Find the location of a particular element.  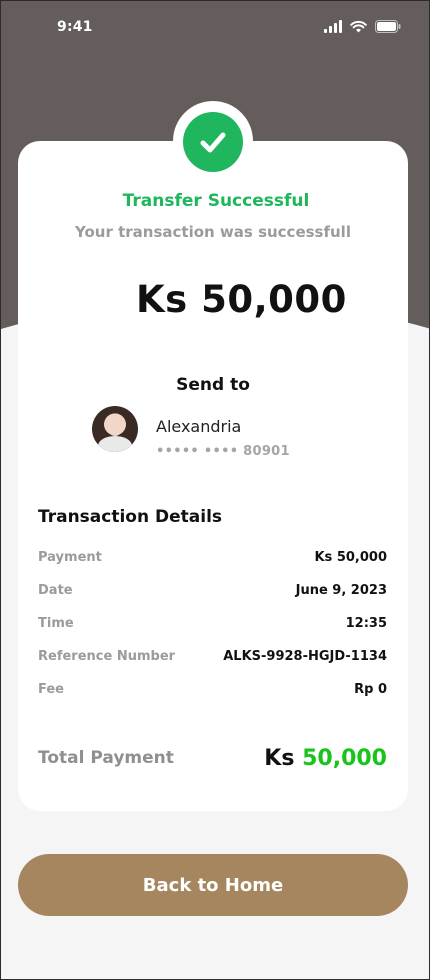

total-payment-row: Total Payment Ks 50,000 is located at coordinates (212, 758).